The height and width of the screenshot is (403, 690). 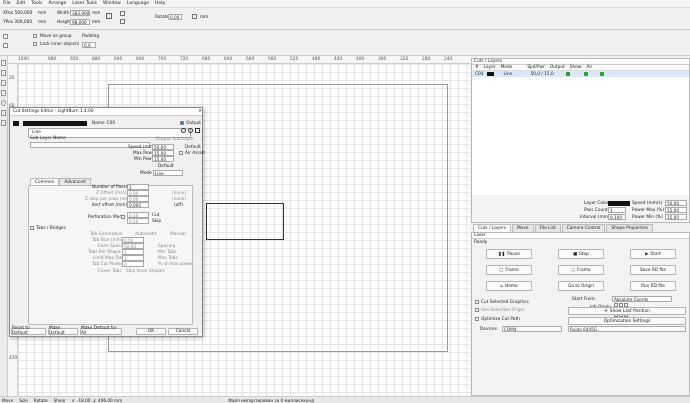 What do you see at coordinates (488, 61) in the screenshot?
I see `cuts-panel-title: Cuts / Layers` at bounding box center [488, 61].